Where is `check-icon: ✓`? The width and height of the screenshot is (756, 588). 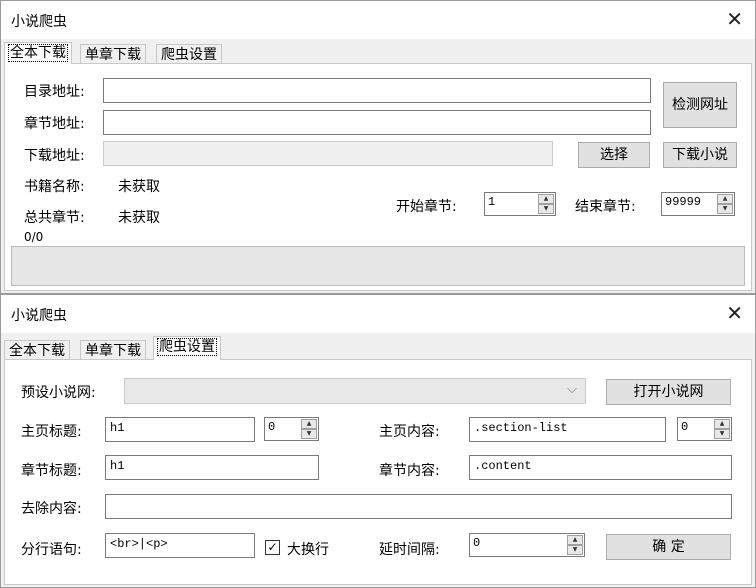
check-icon: ✓ is located at coordinates (272, 547).